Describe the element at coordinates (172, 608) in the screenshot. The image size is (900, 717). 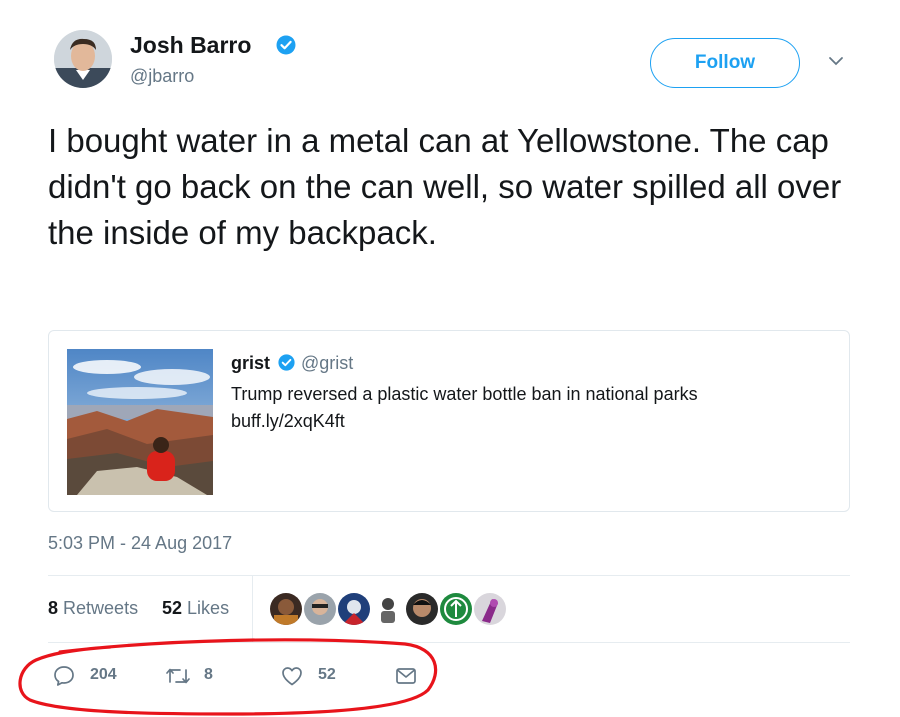
I see `likes-count: 52` at that location.